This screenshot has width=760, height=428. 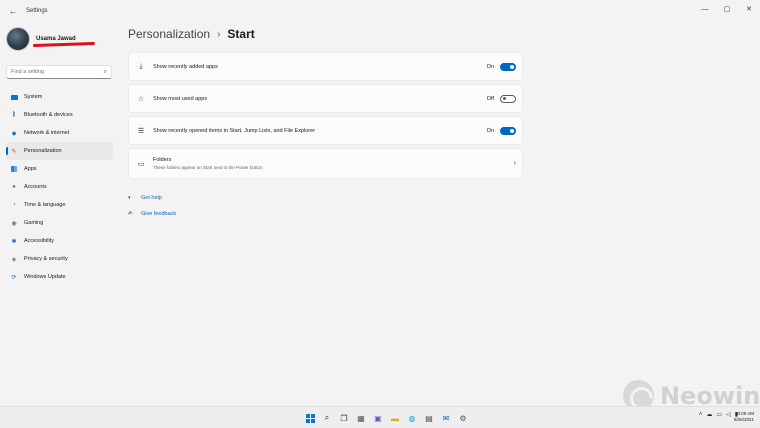 I want to click on sidebar-item-label: Personalization, so click(x=43, y=151).